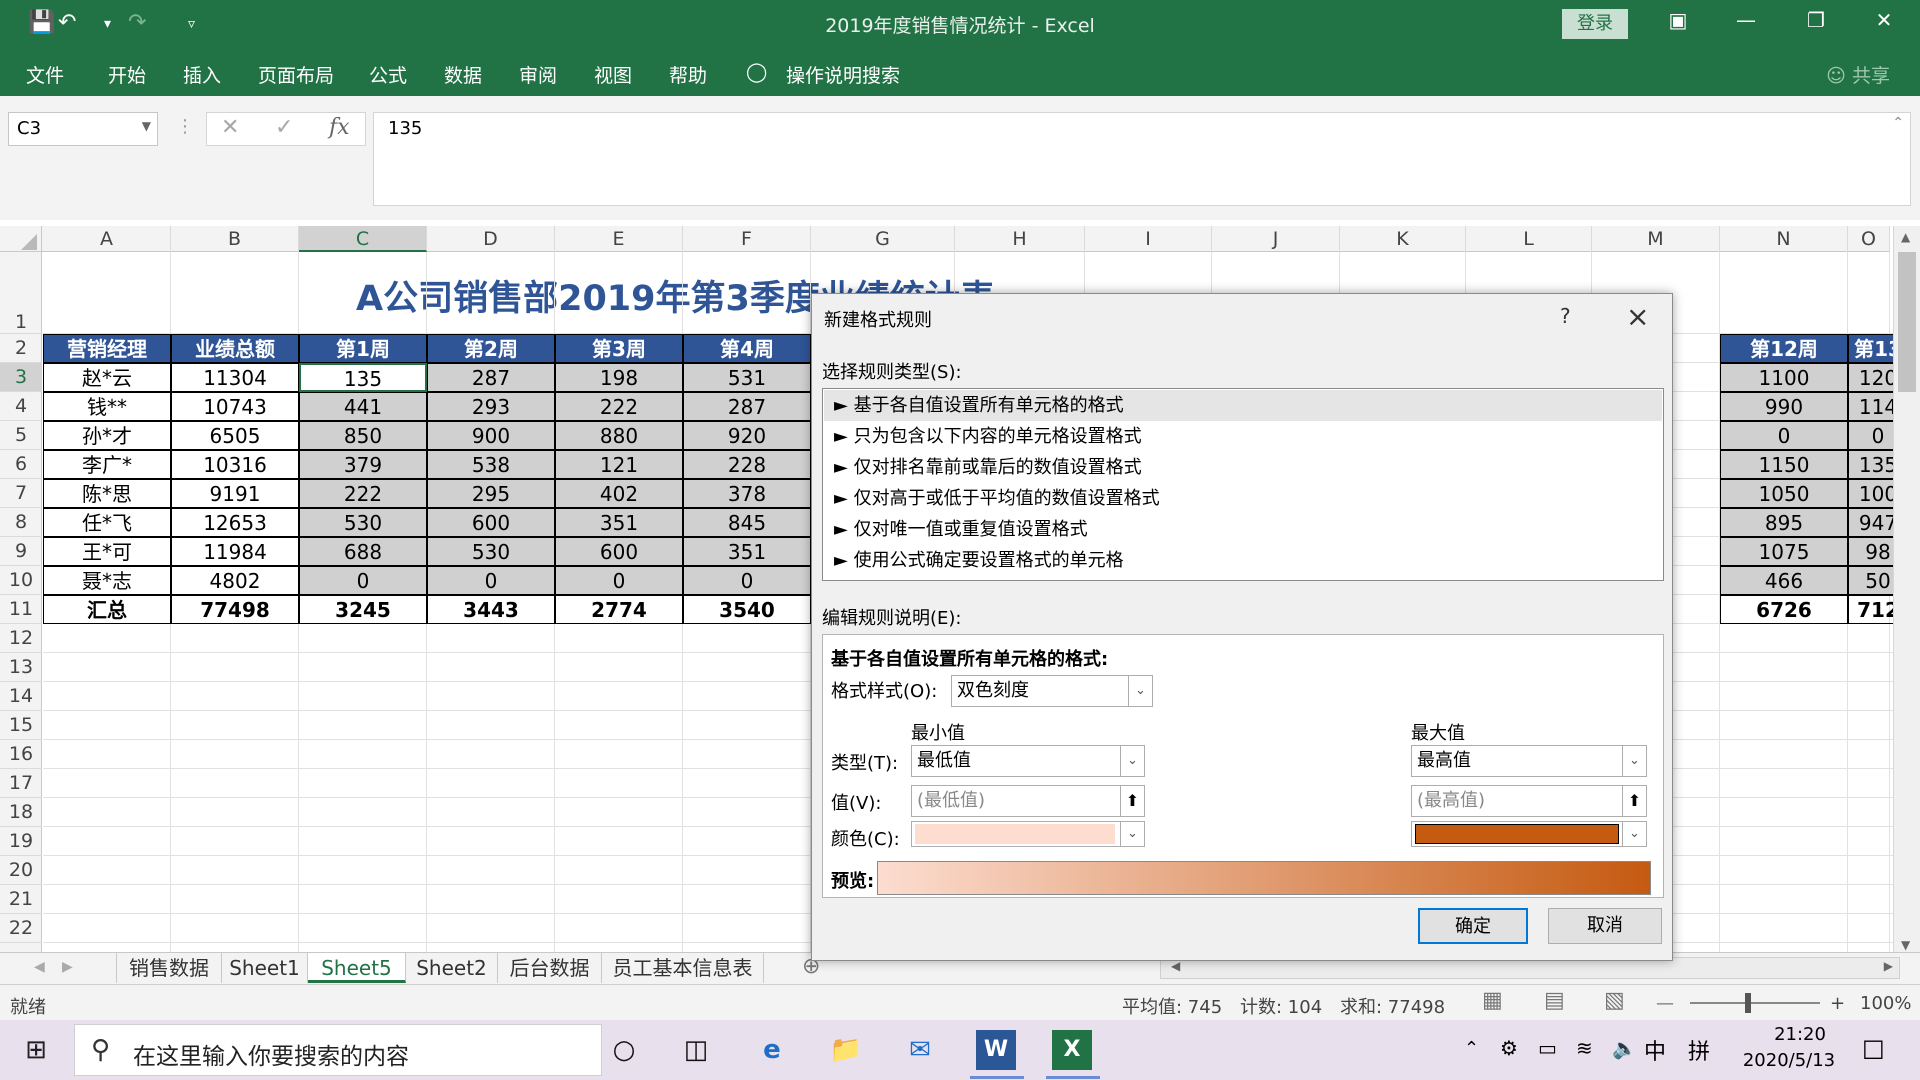 The image size is (1920, 1080). I want to click on column-header: A, so click(107, 239).